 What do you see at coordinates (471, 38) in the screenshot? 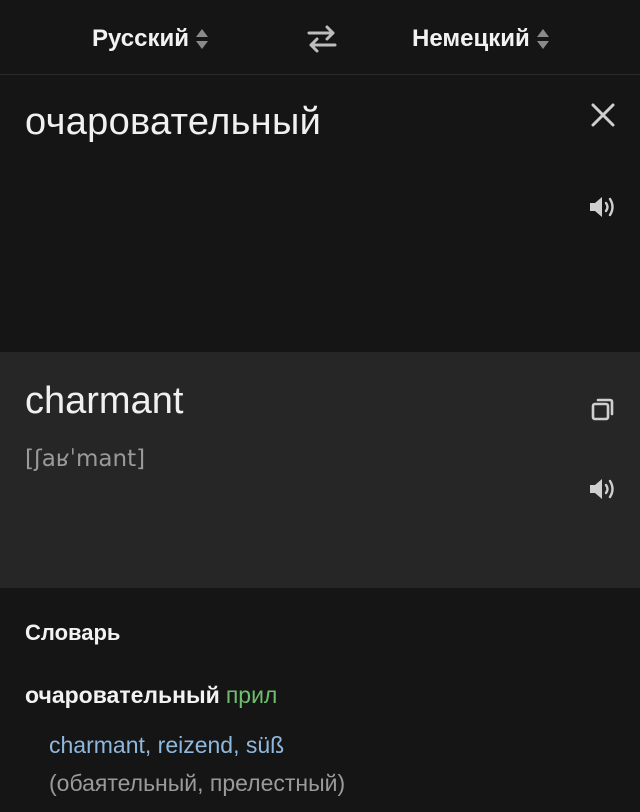
I see `target-language-label: Немецкий` at bounding box center [471, 38].